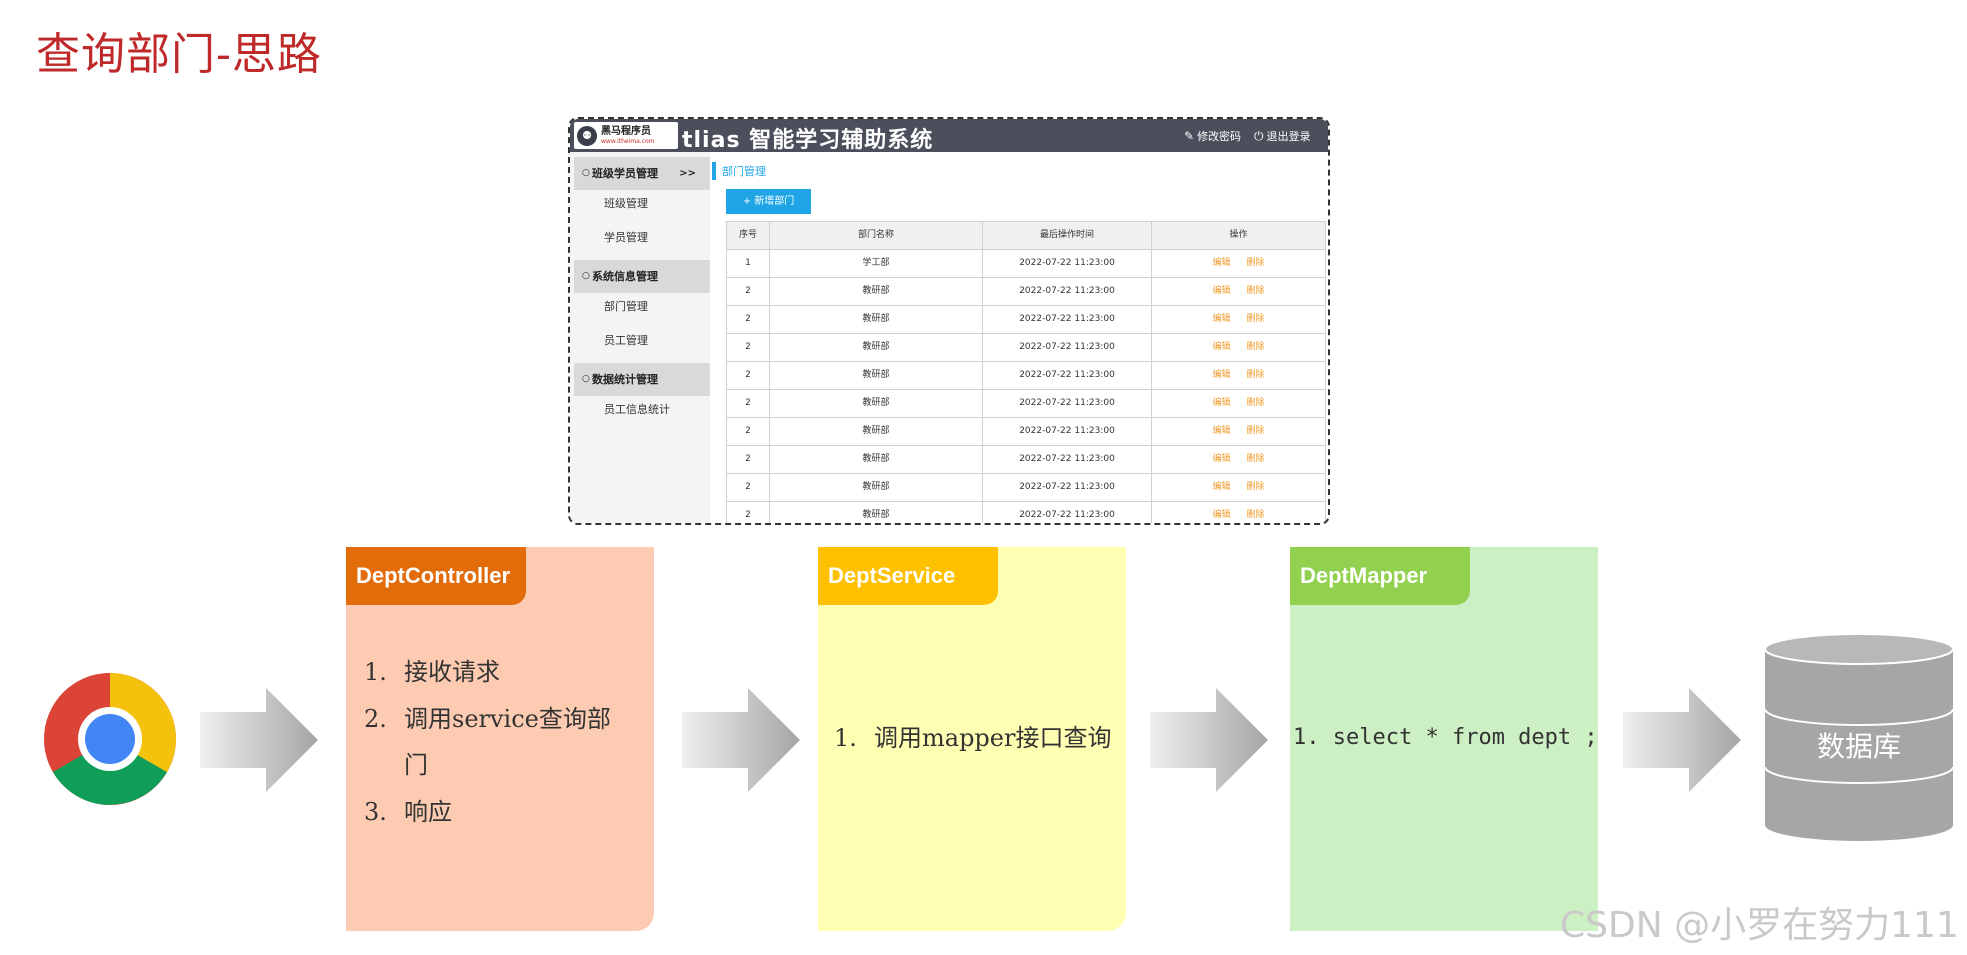 Image resolution: width=1967 pixels, height=955 pixels. Describe the element at coordinates (179, 54) in the screenshot. I see `page-title: 查询部门-思路` at that location.